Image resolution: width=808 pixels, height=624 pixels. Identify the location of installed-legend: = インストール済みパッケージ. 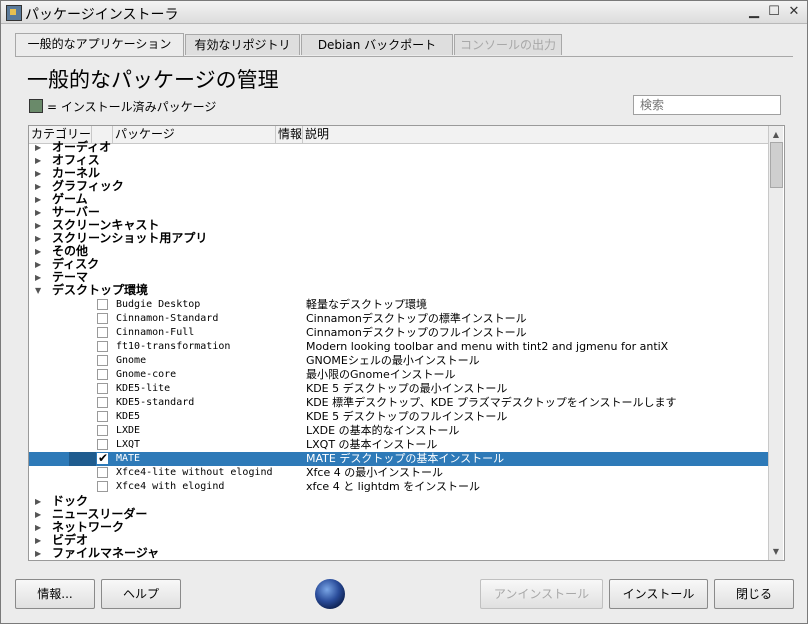
(132, 107).